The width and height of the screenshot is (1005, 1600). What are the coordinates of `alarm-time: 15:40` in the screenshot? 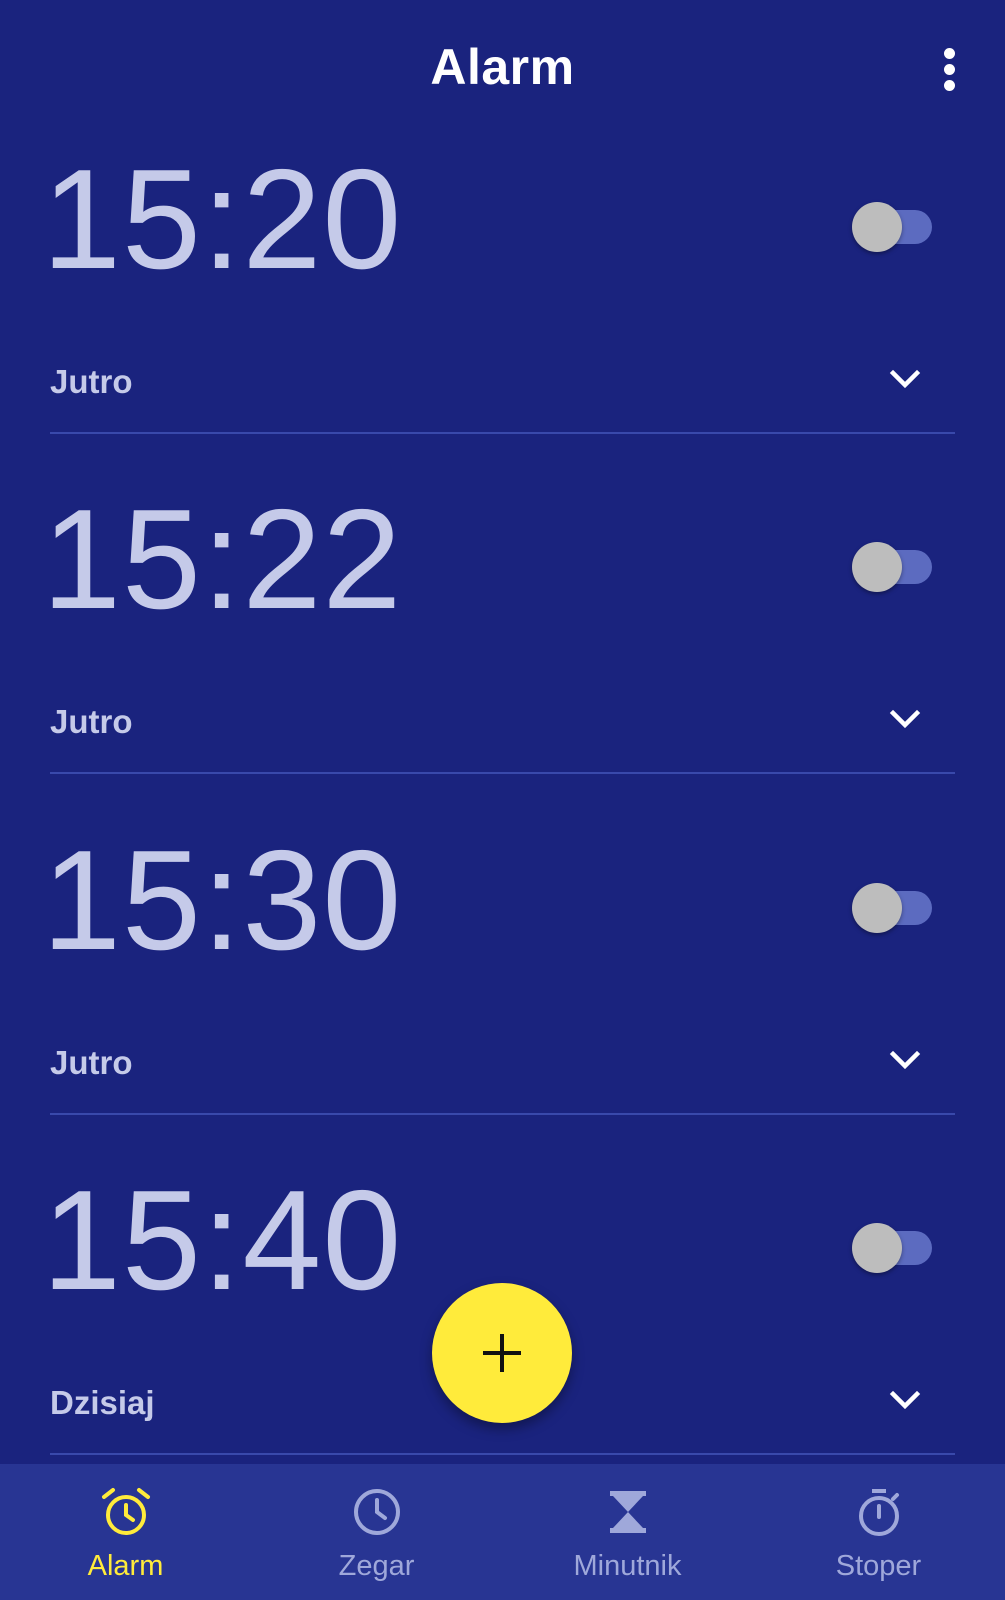 It's located at (222, 1241).